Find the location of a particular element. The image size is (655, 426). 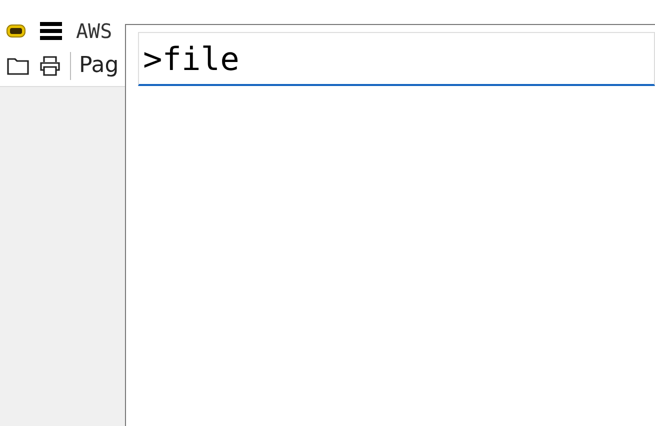

document-title: AWS is located at coordinates (94, 30).